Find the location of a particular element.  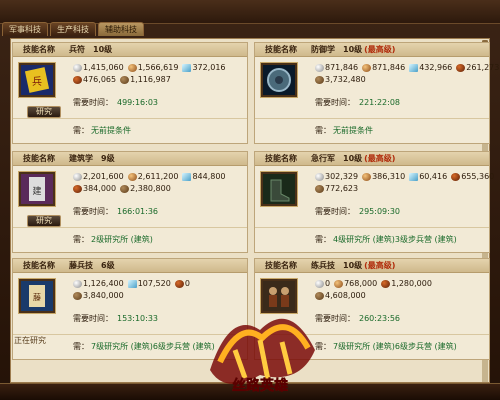

resource-amount: 3,732,480 is located at coordinates (345, 79).